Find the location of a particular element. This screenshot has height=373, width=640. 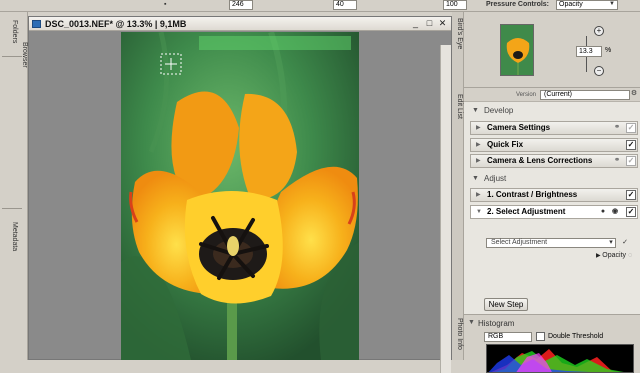

divider is located at coordinates (12, 208).